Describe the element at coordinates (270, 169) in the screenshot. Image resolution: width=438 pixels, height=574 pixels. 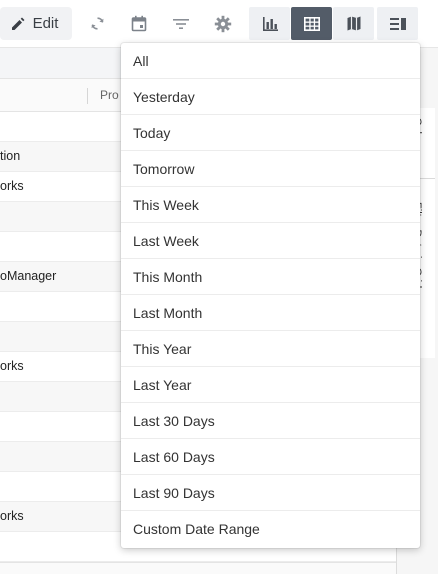
I see `menu-item-tomorrow: Tomorrow` at that location.